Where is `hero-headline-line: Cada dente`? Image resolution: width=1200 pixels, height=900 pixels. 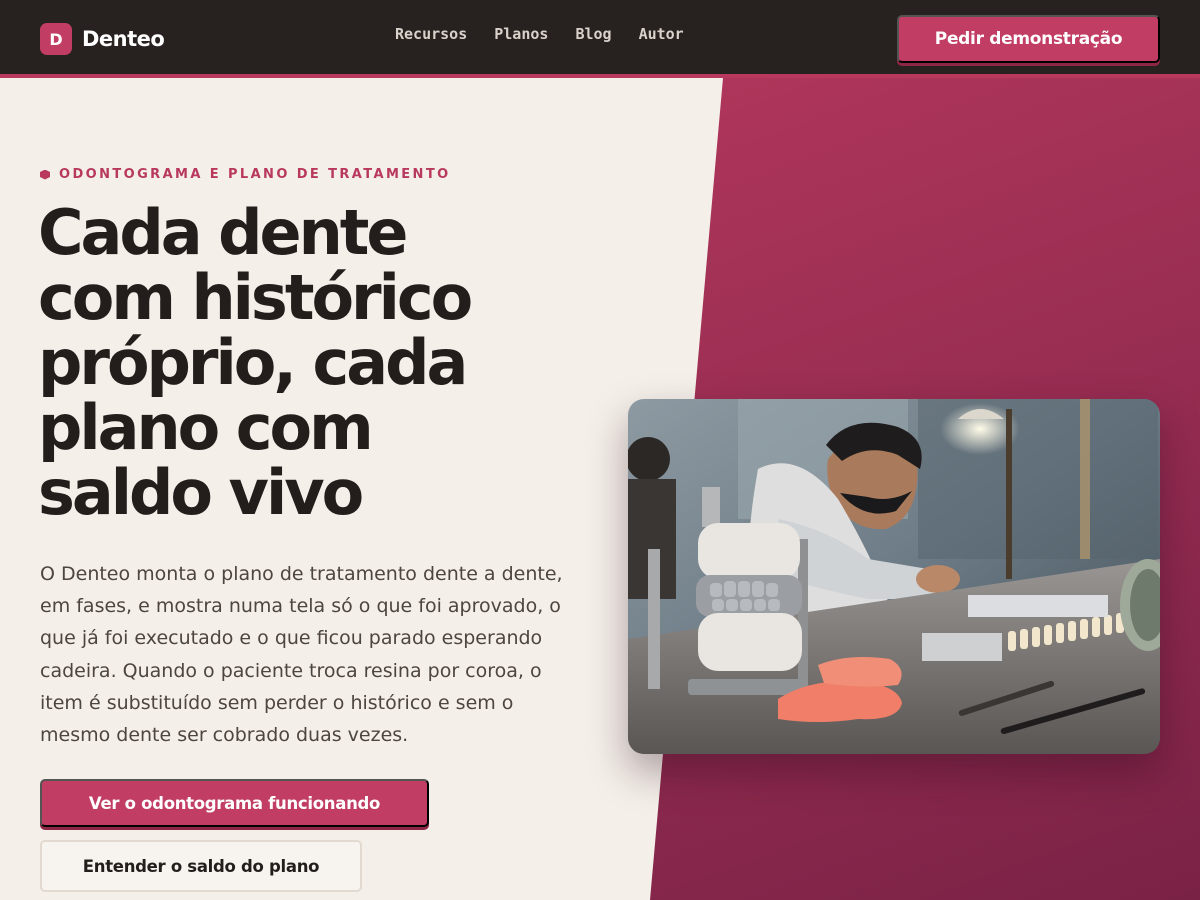 hero-headline-line: Cada dente is located at coordinates (223, 232).